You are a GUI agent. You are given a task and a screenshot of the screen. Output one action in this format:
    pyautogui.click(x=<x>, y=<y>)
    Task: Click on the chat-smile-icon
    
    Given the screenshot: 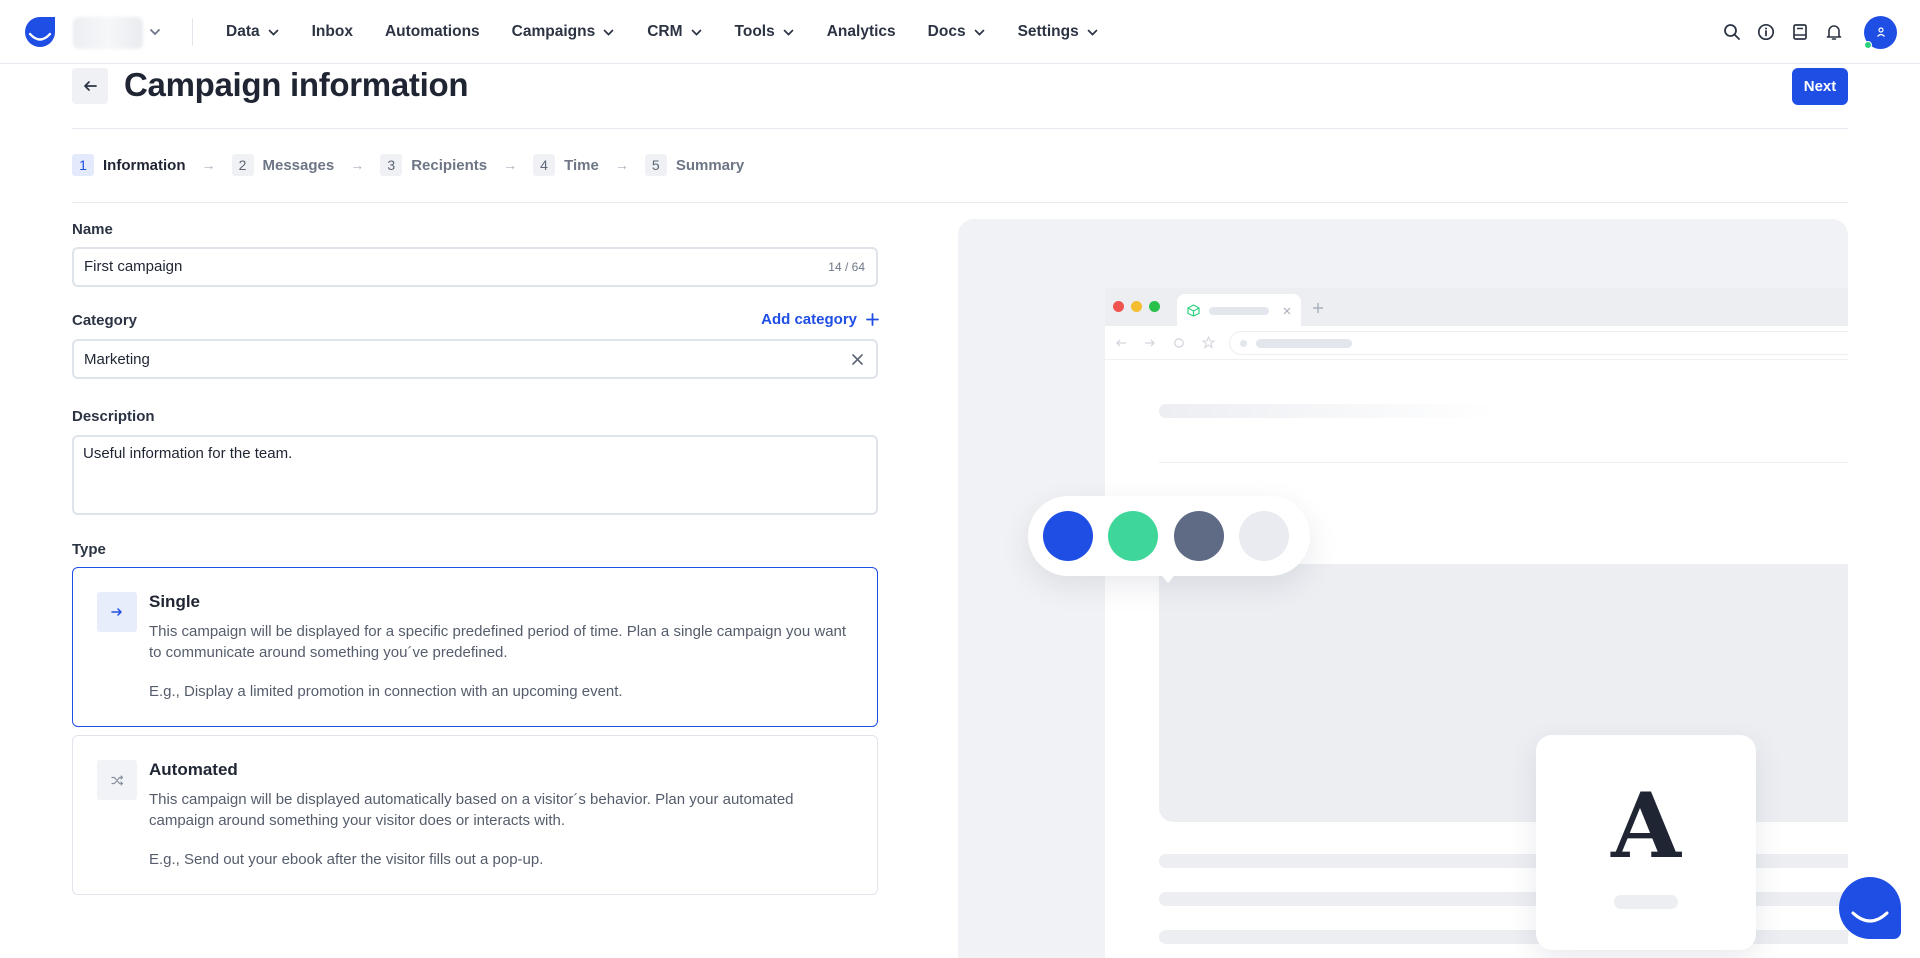 What is the action you would take?
    pyautogui.click(x=1870, y=917)
    